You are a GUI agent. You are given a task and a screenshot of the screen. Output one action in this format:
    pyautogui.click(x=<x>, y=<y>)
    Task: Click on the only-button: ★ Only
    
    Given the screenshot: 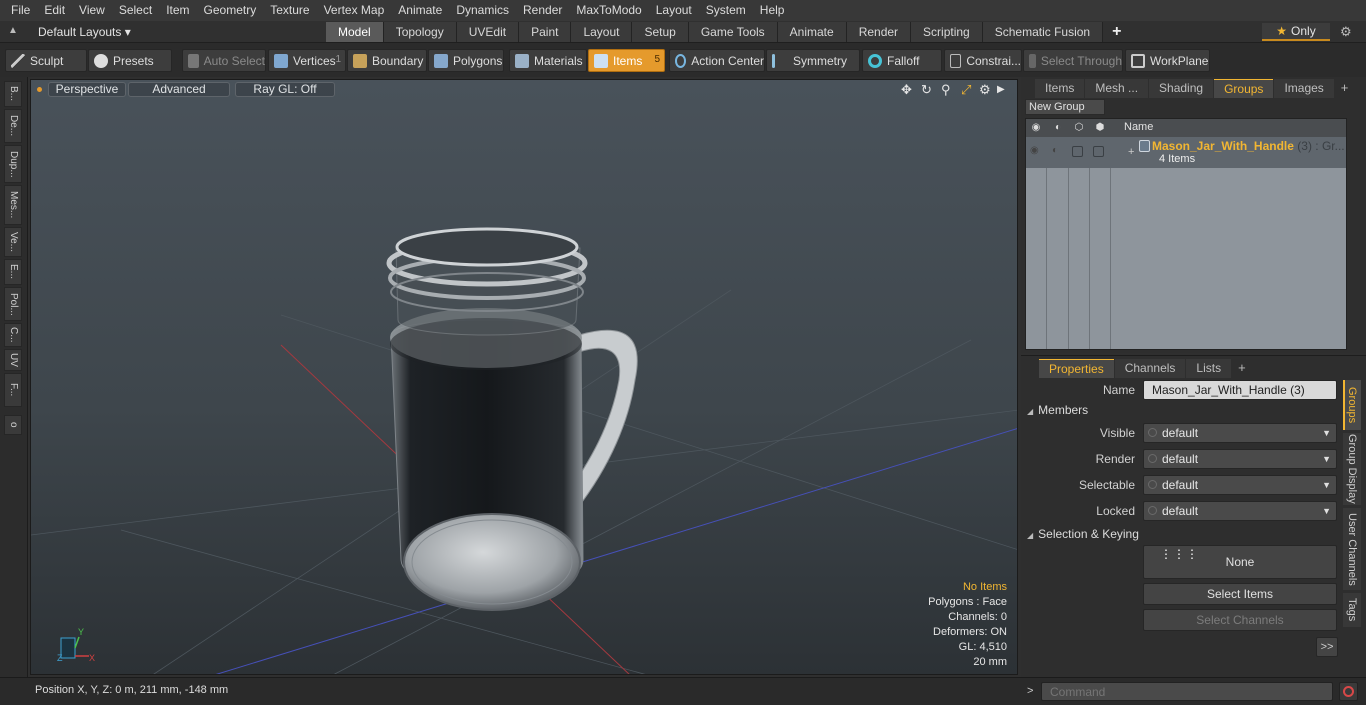 What is the action you would take?
    pyautogui.click(x=1296, y=32)
    